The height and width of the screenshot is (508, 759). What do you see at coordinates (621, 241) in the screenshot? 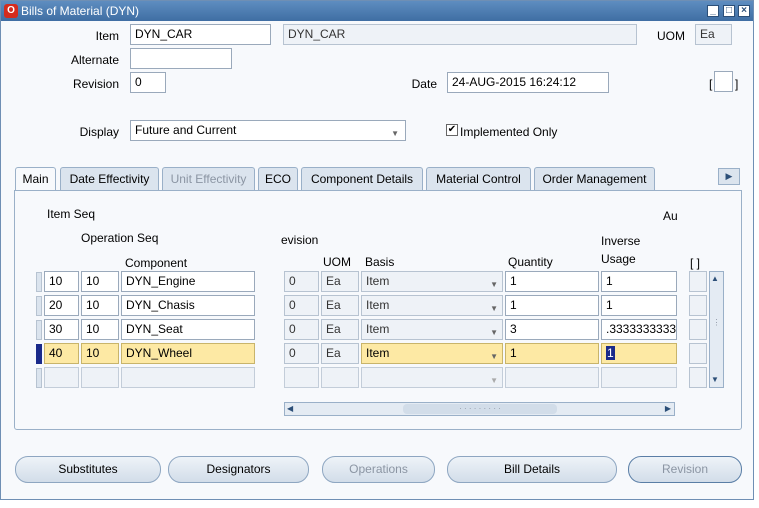
I see `inverse-usage-header-line1: Inverse` at bounding box center [621, 241].